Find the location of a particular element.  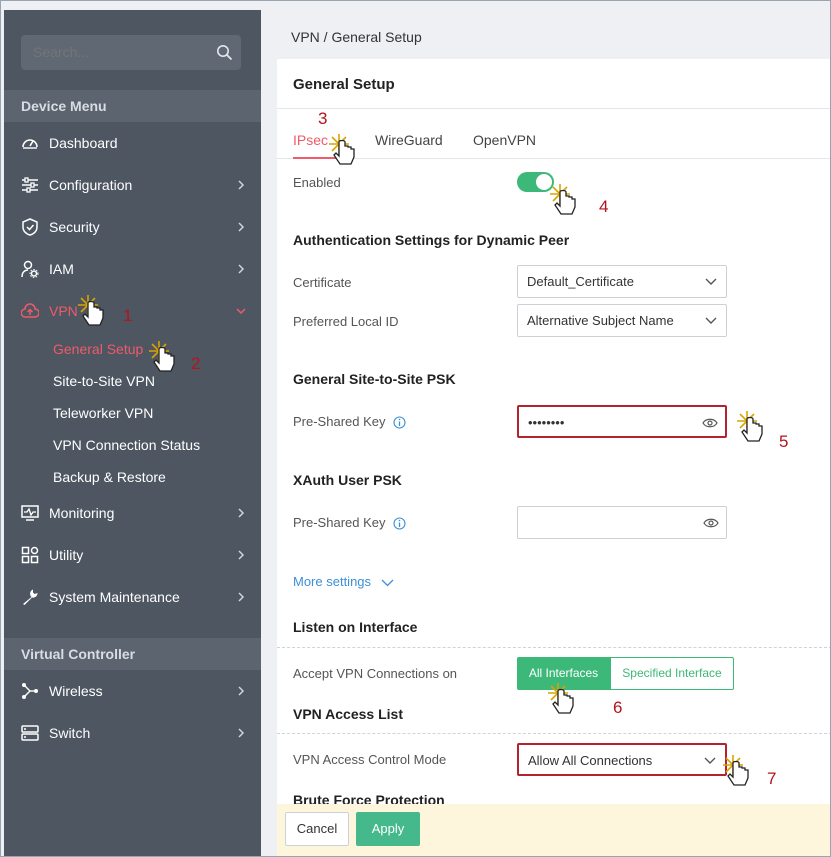

tab-wireguard: WireGuard is located at coordinates (409, 140).